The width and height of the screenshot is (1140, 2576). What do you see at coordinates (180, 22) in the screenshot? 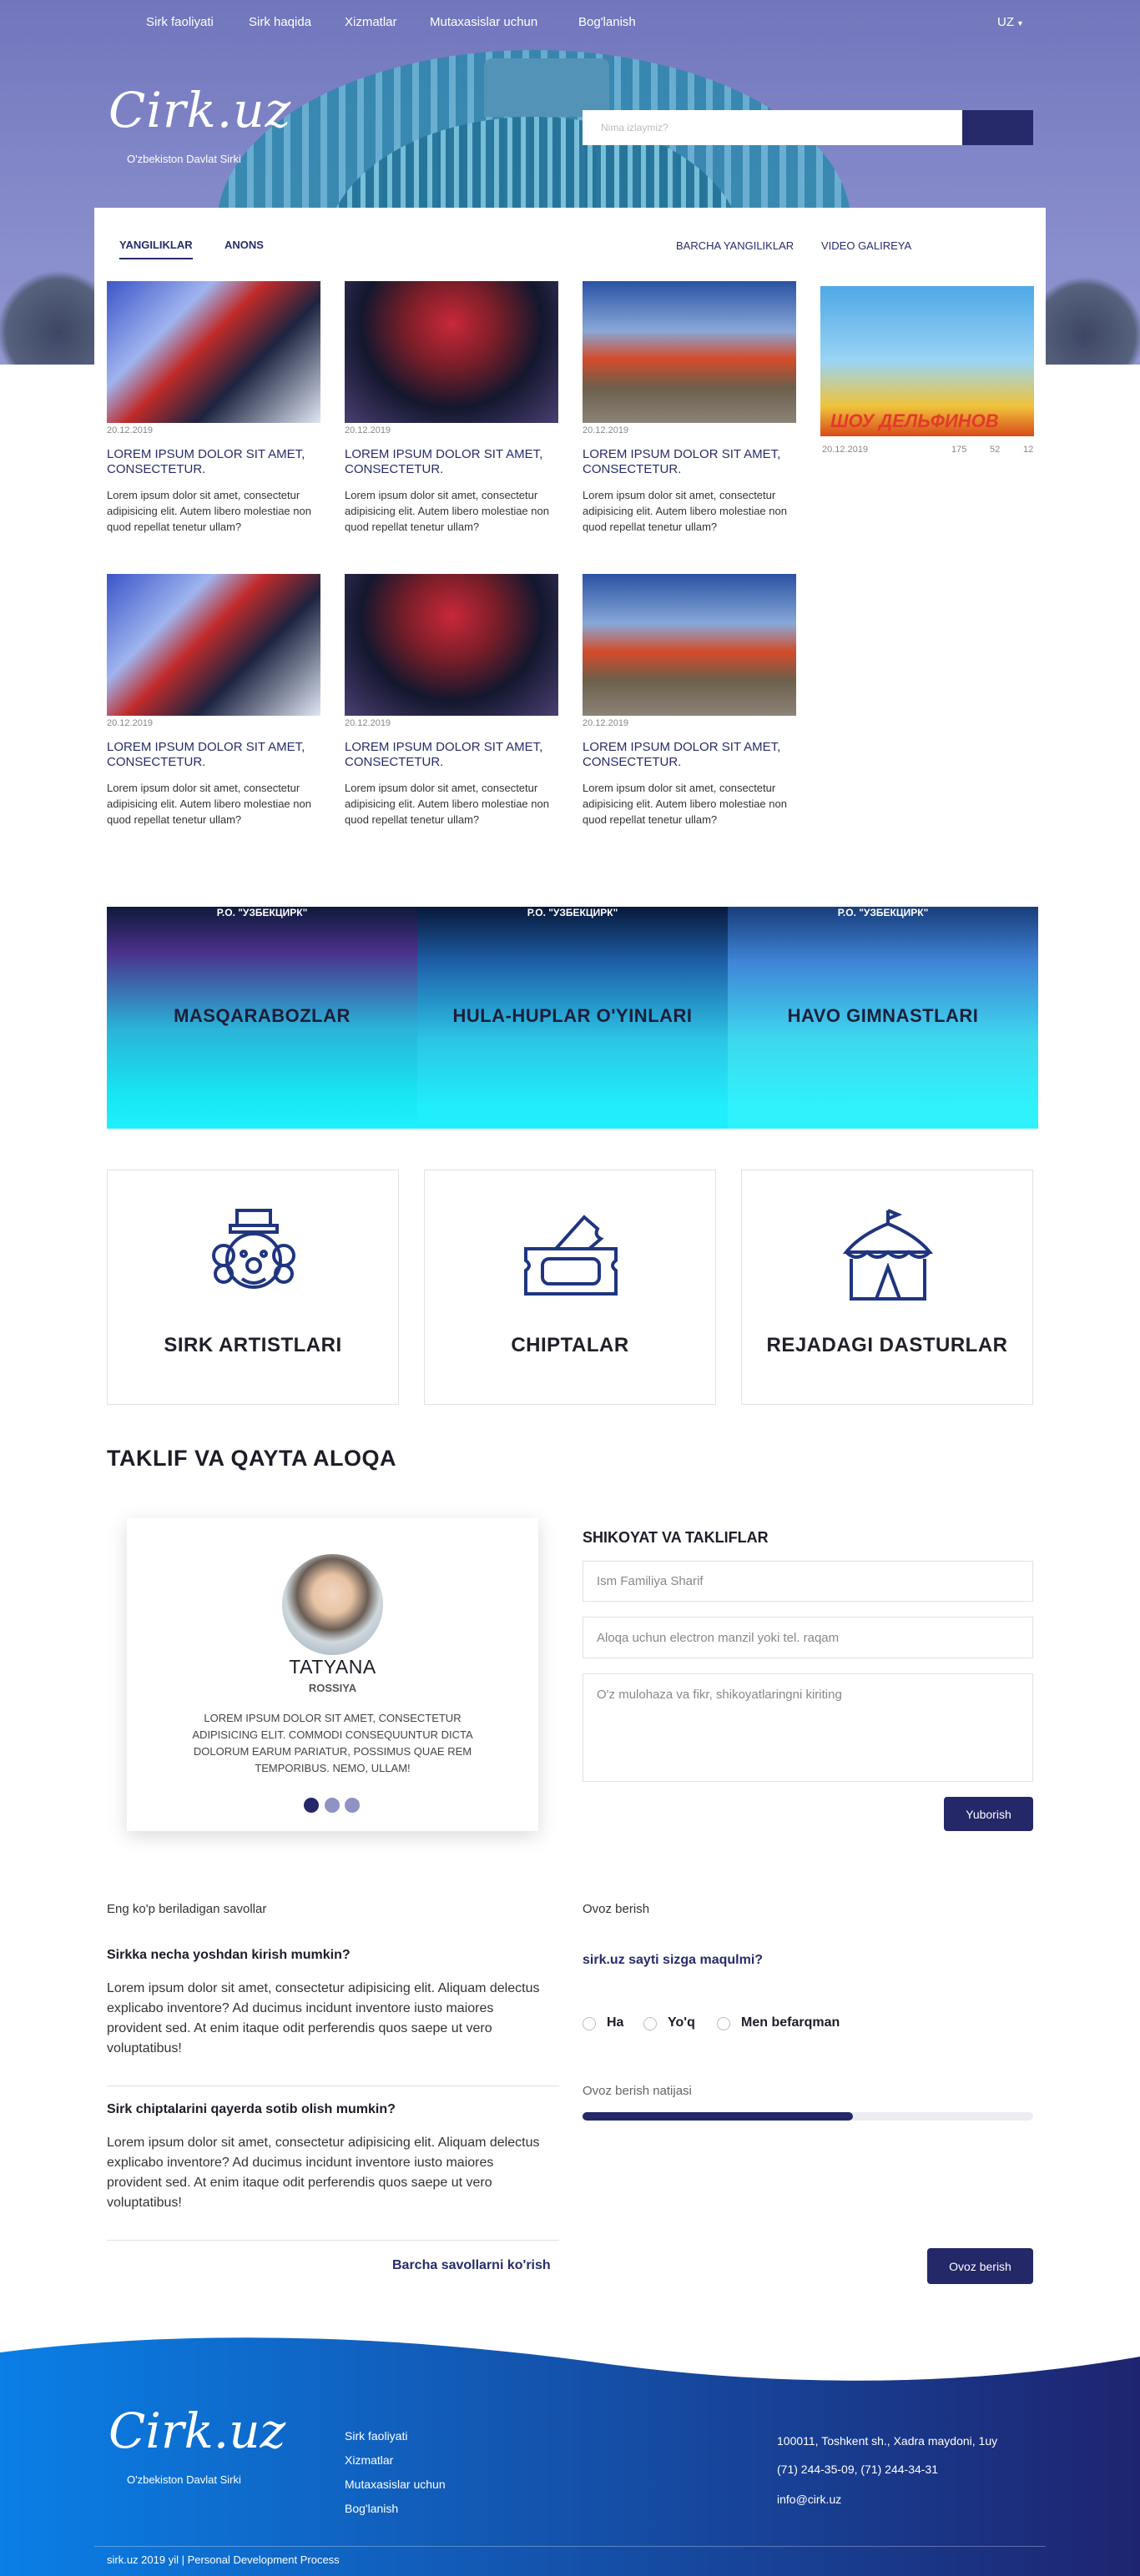
I see `nav-item-sirk-faoliyati: Sirk faoliyati` at bounding box center [180, 22].